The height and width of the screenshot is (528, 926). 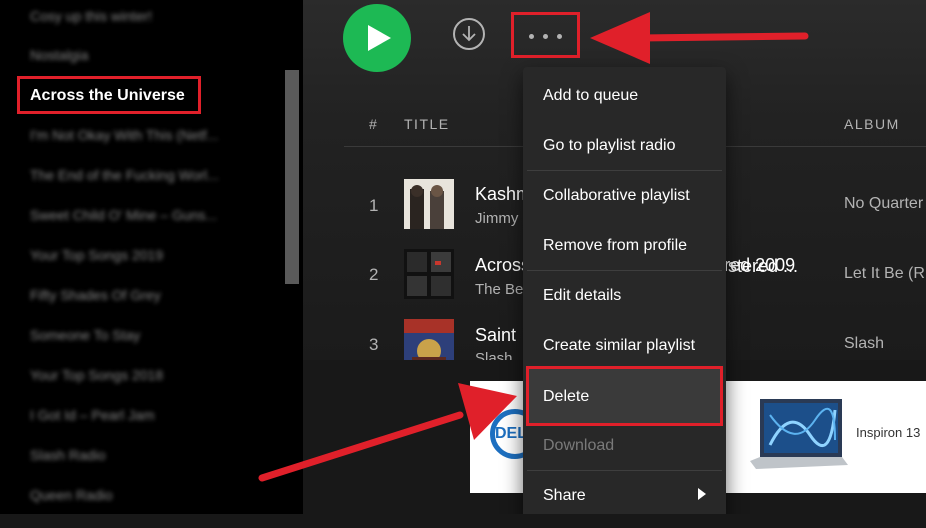 What do you see at coordinates (85, 335) in the screenshot?
I see `playlist-item: Someone To Stay` at bounding box center [85, 335].